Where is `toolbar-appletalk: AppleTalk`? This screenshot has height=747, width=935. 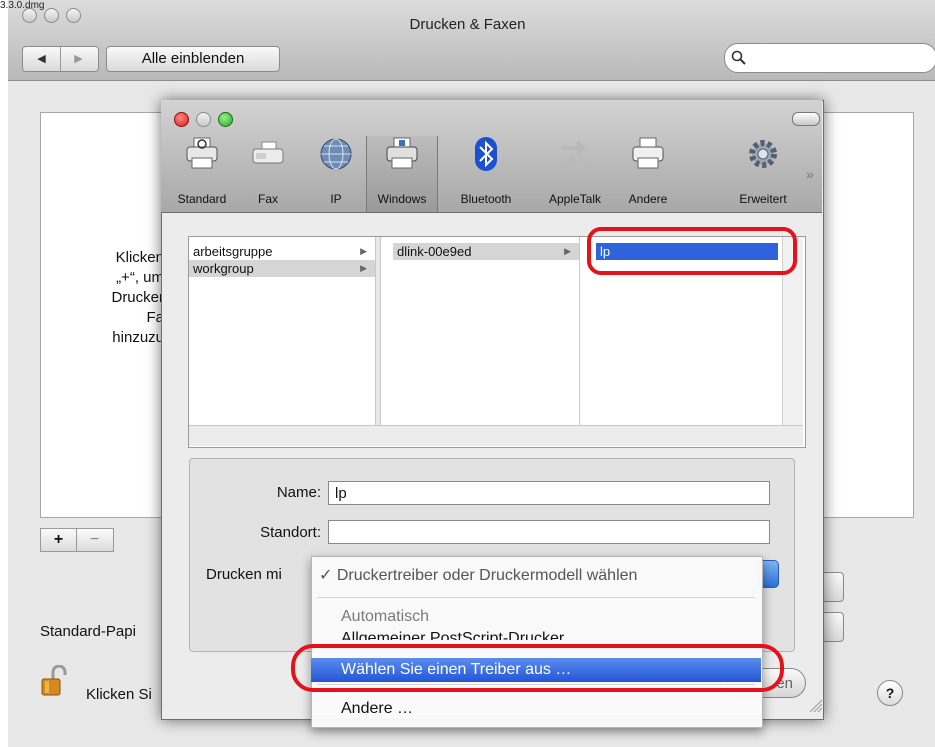 toolbar-appletalk: AppleTalk is located at coordinates (575, 174).